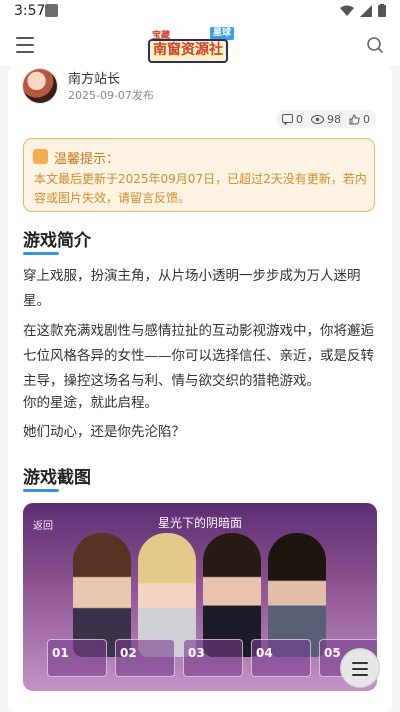 This screenshot has width=400, height=712. Describe the element at coordinates (199, 523) in the screenshot. I see `screenshot-title: 星光下的阴暗面` at that location.